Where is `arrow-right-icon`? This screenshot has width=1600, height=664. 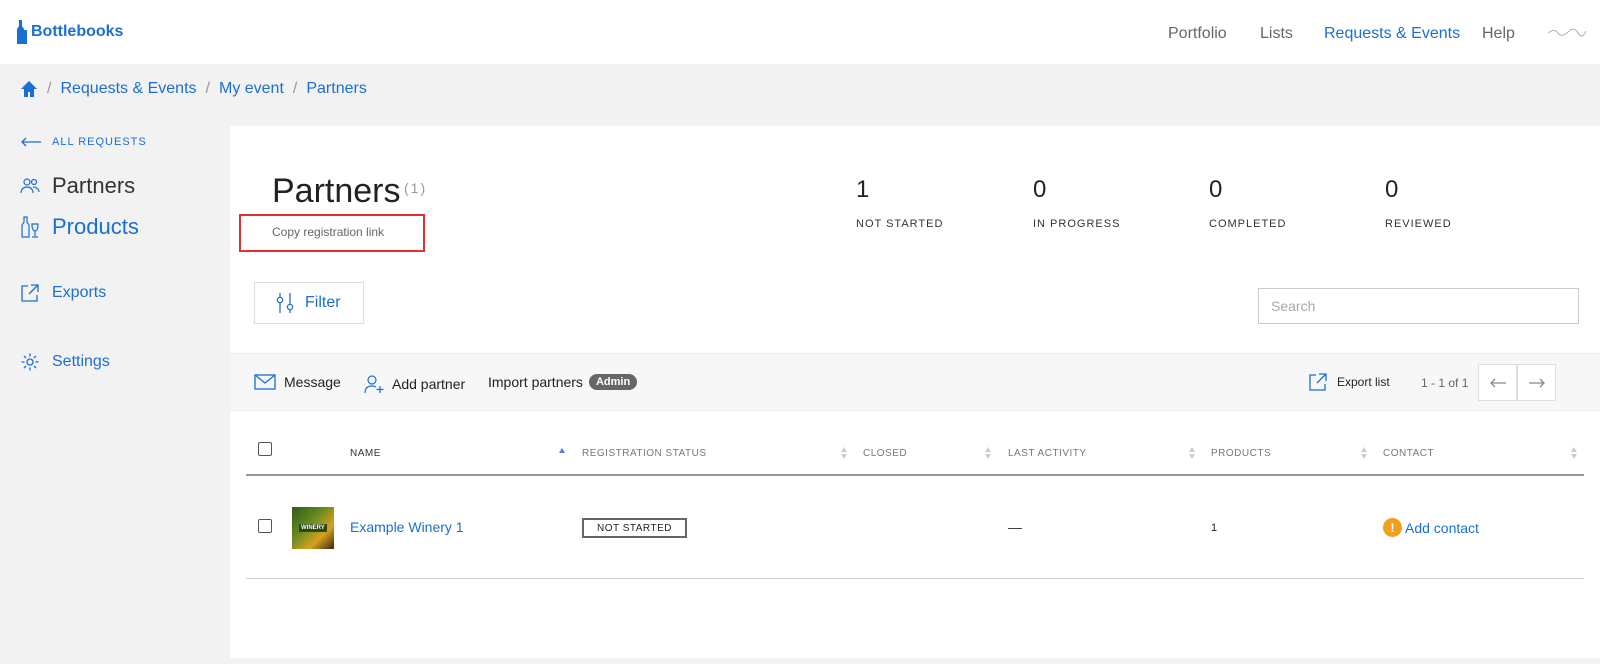
arrow-right-icon is located at coordinates (1536, 382).